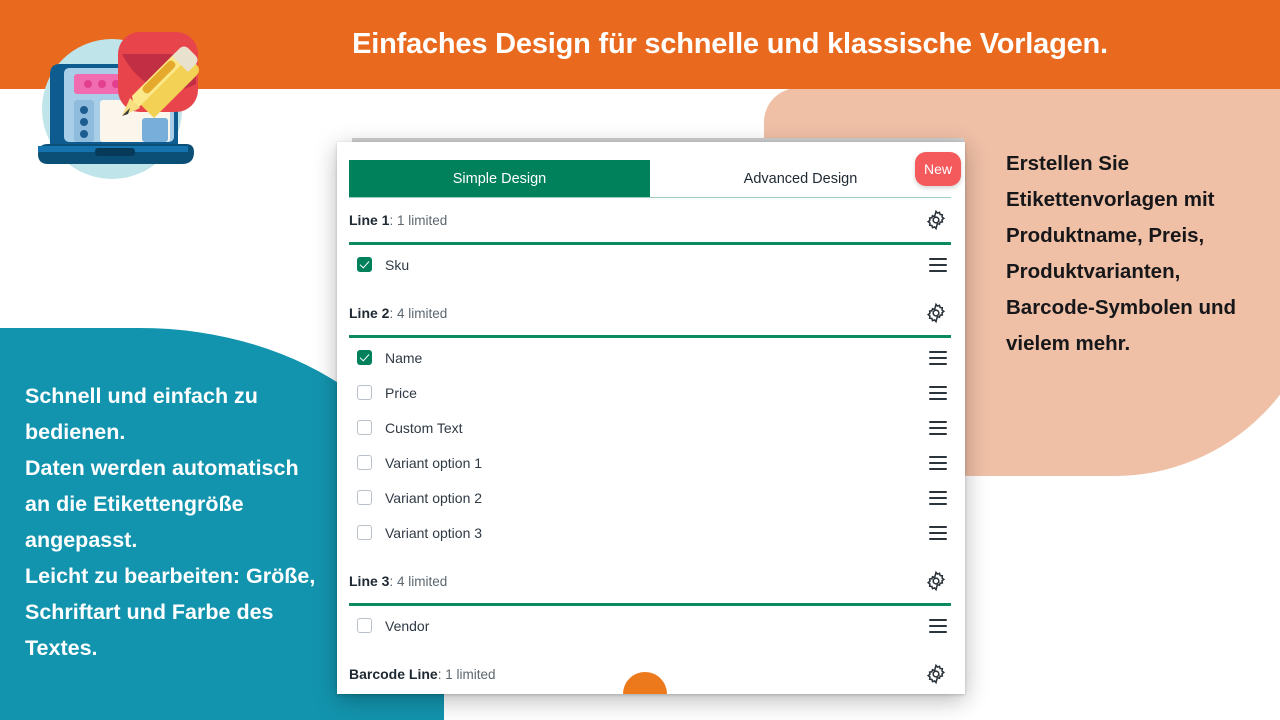  I want to click on tab-advanced-design: Advanced Design, so click(800, 178).